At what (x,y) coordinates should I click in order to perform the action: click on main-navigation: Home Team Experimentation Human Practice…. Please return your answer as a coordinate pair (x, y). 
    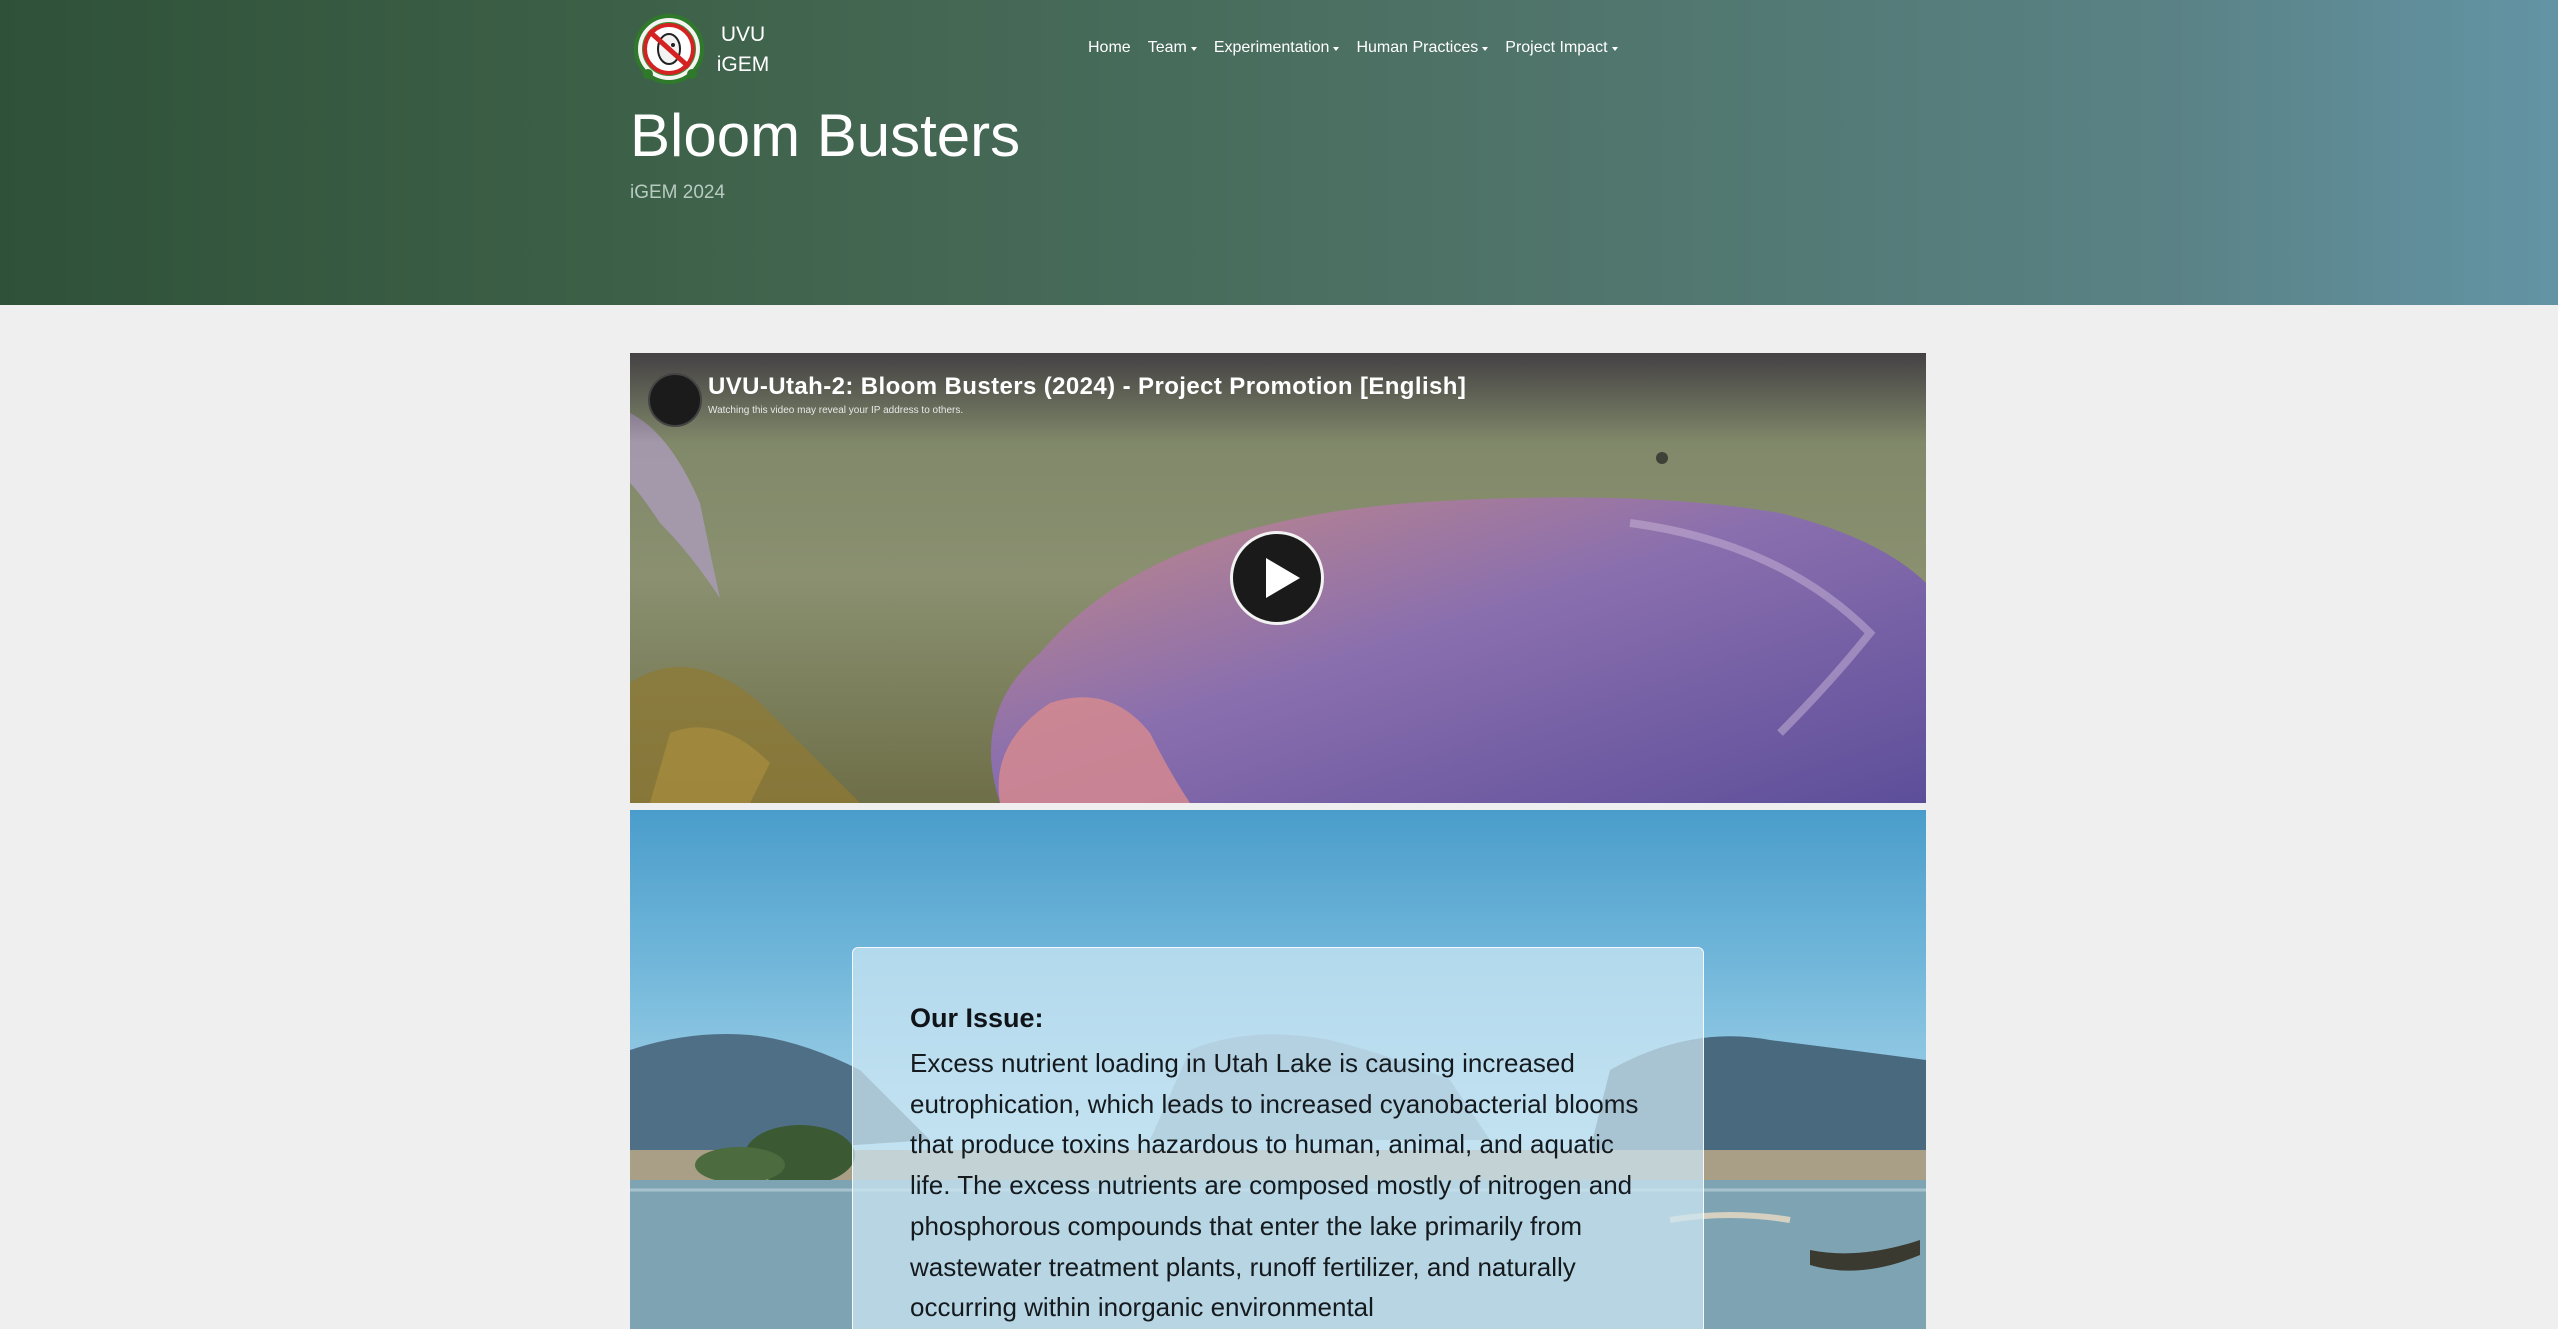
    Looking at the image, I should click on (1361, 48).